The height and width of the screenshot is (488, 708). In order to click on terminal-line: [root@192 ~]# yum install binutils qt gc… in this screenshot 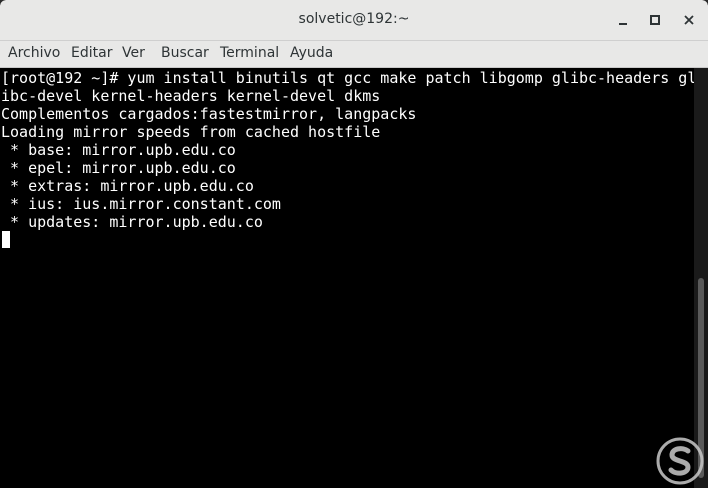, I will do `click(349, 78)`.